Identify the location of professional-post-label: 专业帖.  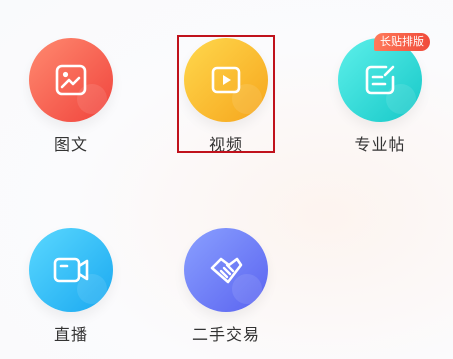
(380, 144).